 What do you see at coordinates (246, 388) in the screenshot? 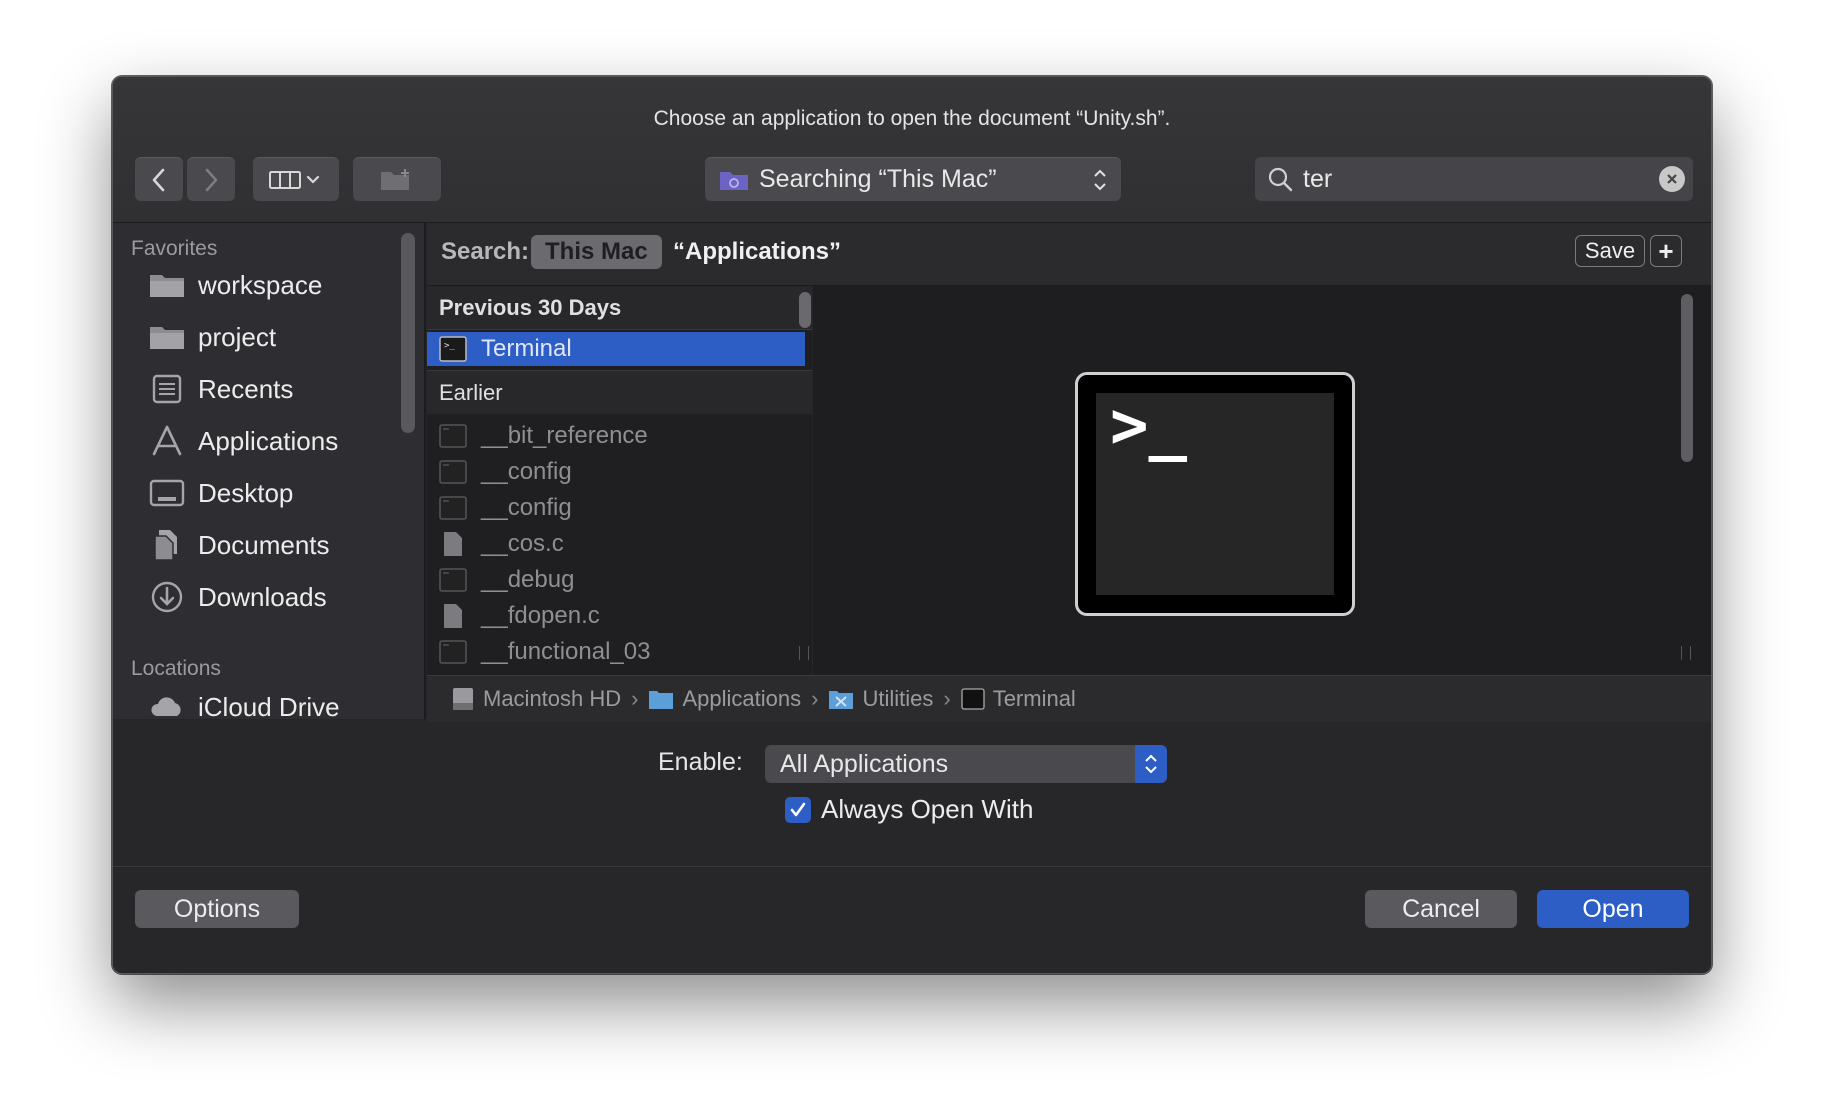
I see `sidebar-item-label: Recents` at bounding box center [246, 388].